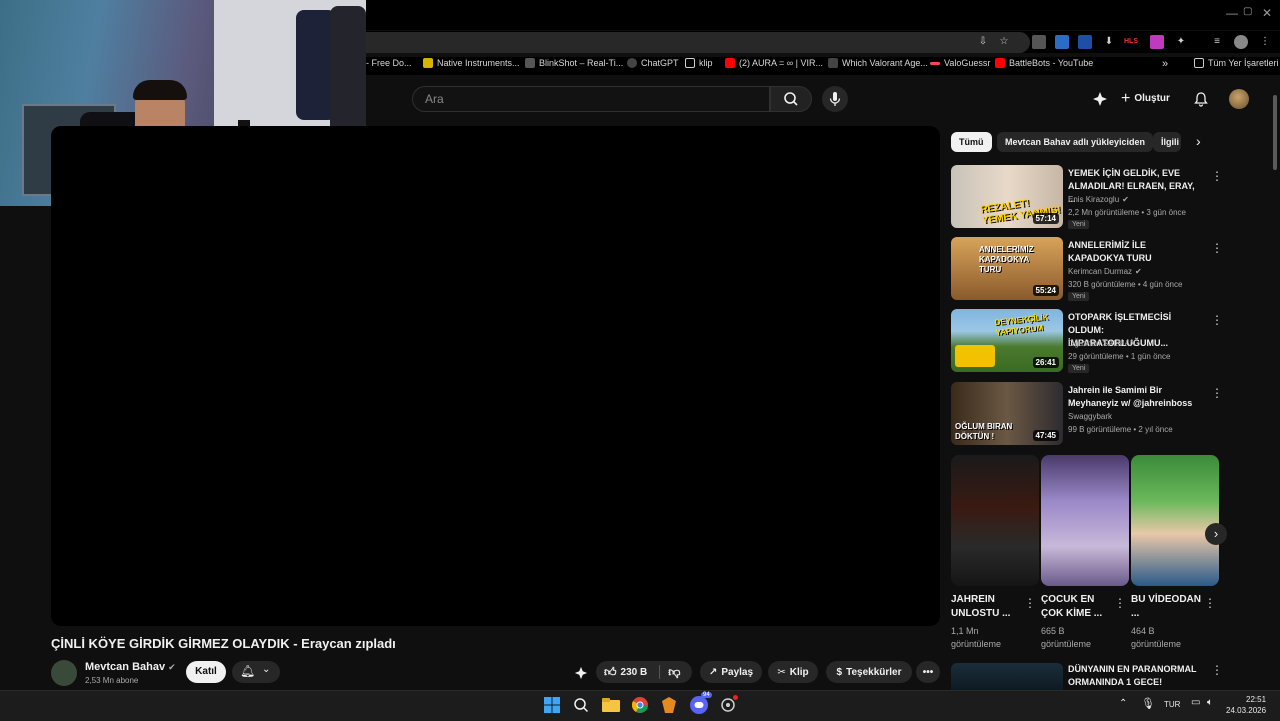 The height and width of the screenshot is (721, 1280). What do you see at coordinates (610, 672) in the screenshot?
I see `like-icon: 👍︎` at bounding box center [610, 672].